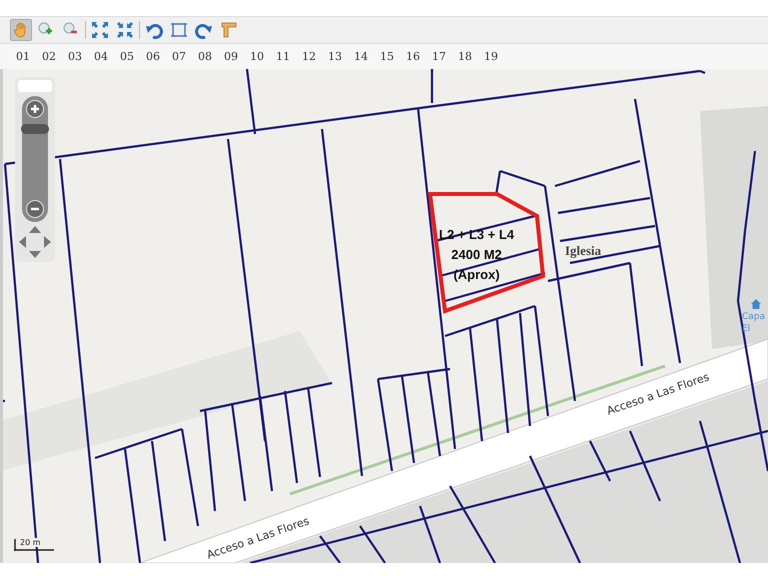  I want to click on place-label: Iglesia, so click(583, 251).